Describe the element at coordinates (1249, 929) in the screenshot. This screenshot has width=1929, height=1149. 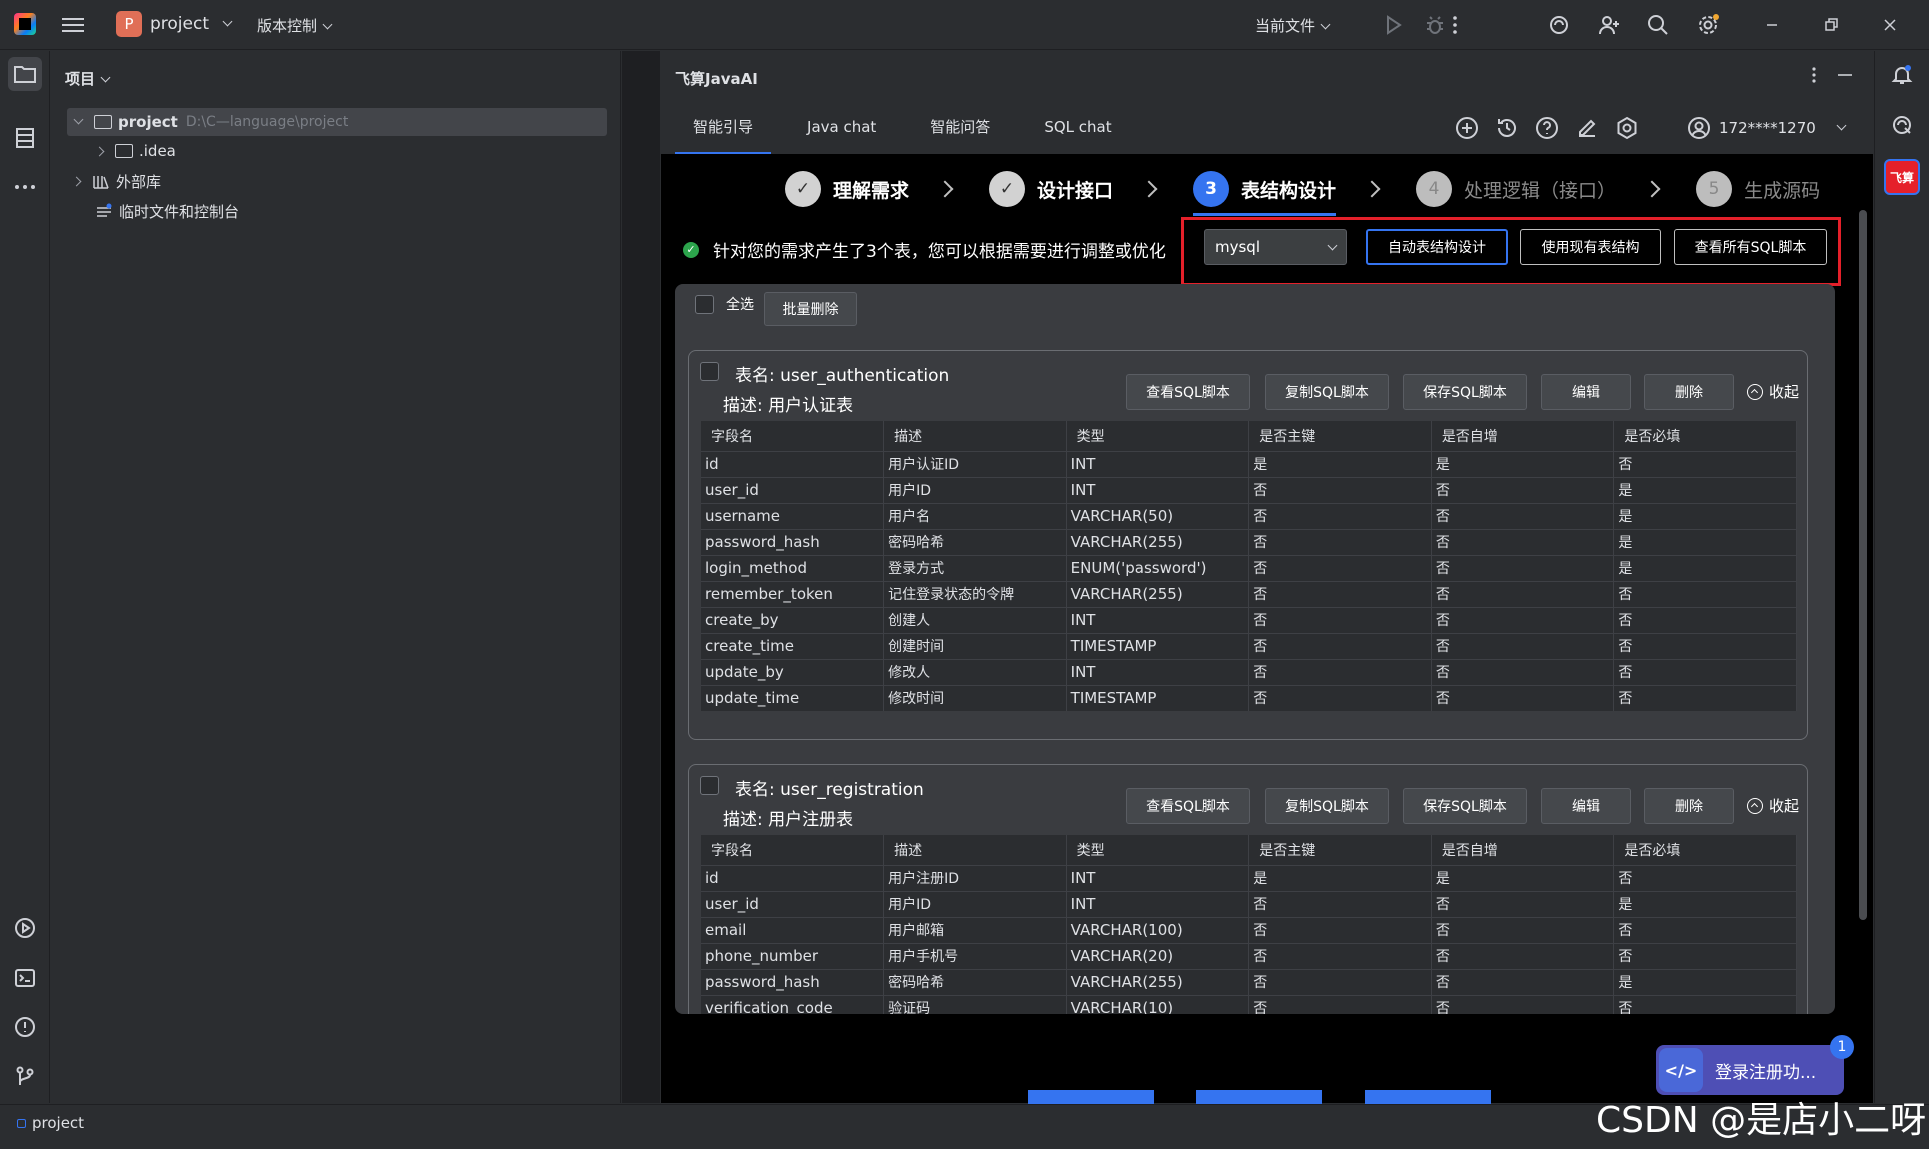
I see `table-row: email 用户邮箱 VARCHAR(100) 否否否` at that location.